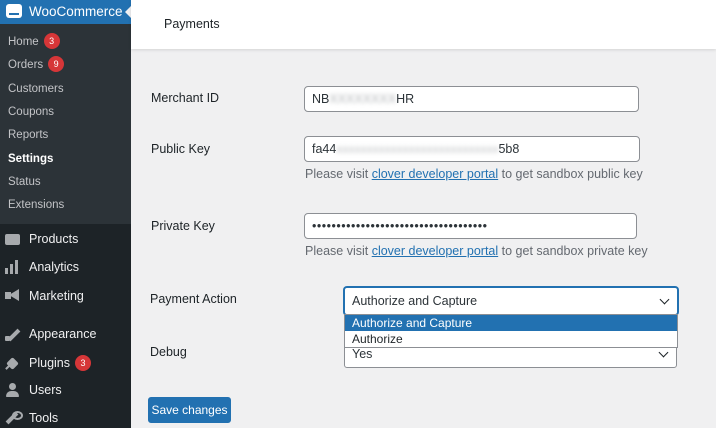 This screenshot has width=716, height=428. I want to click on marketing-icon, so click(12, 296).